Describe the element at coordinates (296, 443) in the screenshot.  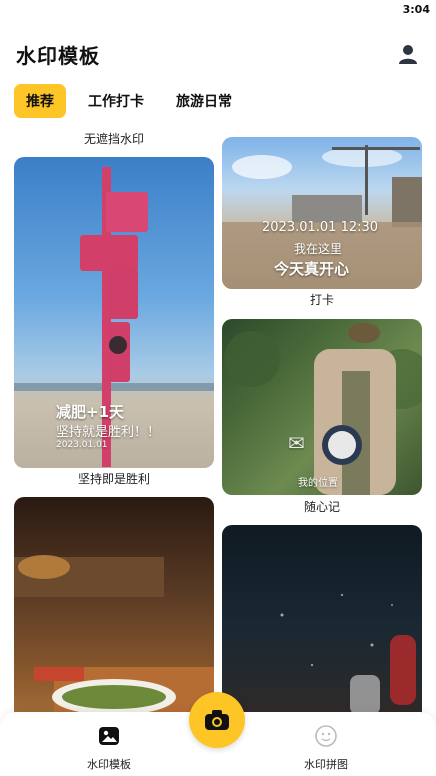
I see `stamp-icon: ✉` at that location.